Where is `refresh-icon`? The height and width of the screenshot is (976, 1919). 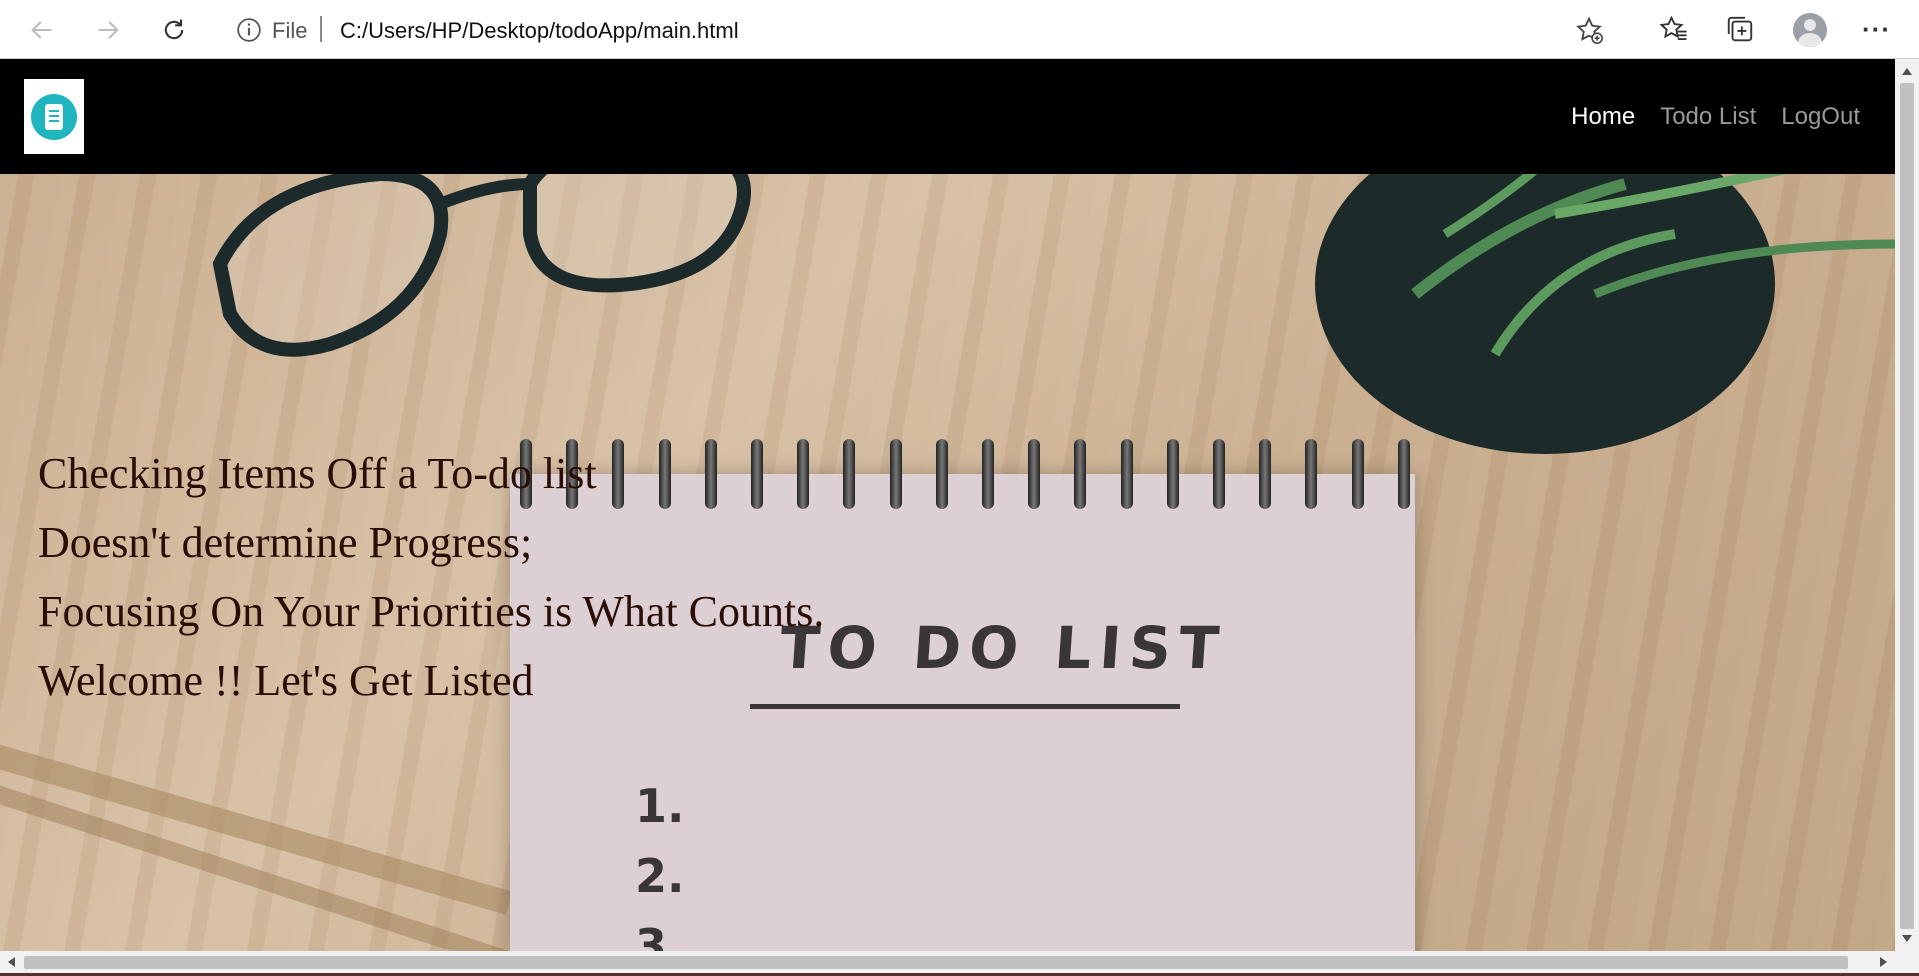 refresh-icon is located at coordinates (174, 29).